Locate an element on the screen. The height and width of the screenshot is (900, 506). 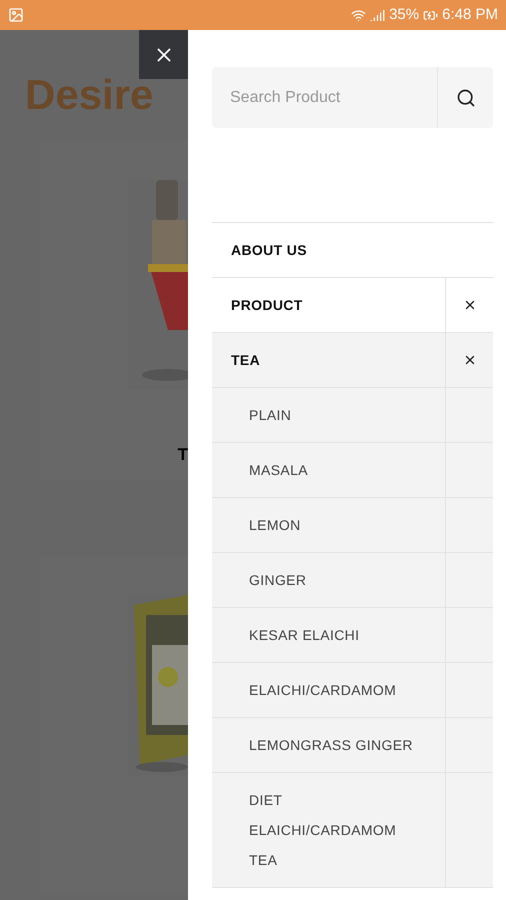
close-button is located at coordinates (163, 54).